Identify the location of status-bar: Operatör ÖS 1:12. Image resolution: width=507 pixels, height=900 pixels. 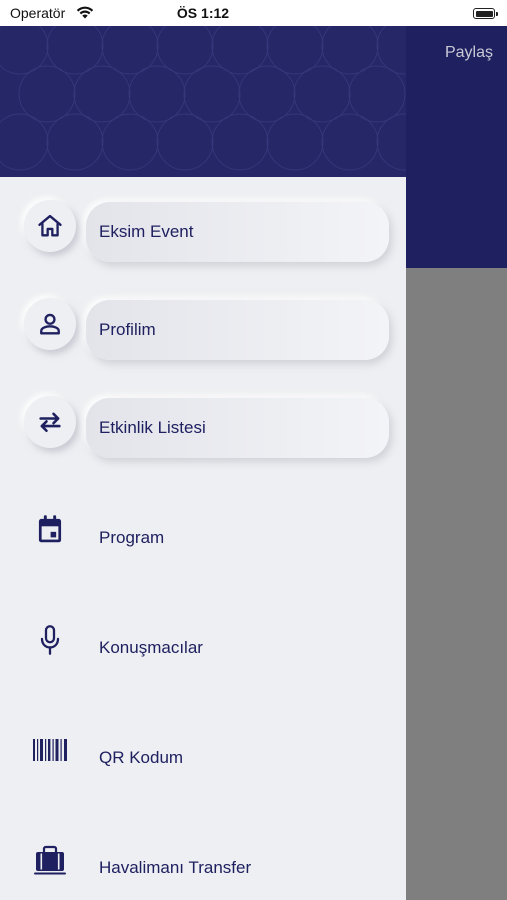
(203, 13).